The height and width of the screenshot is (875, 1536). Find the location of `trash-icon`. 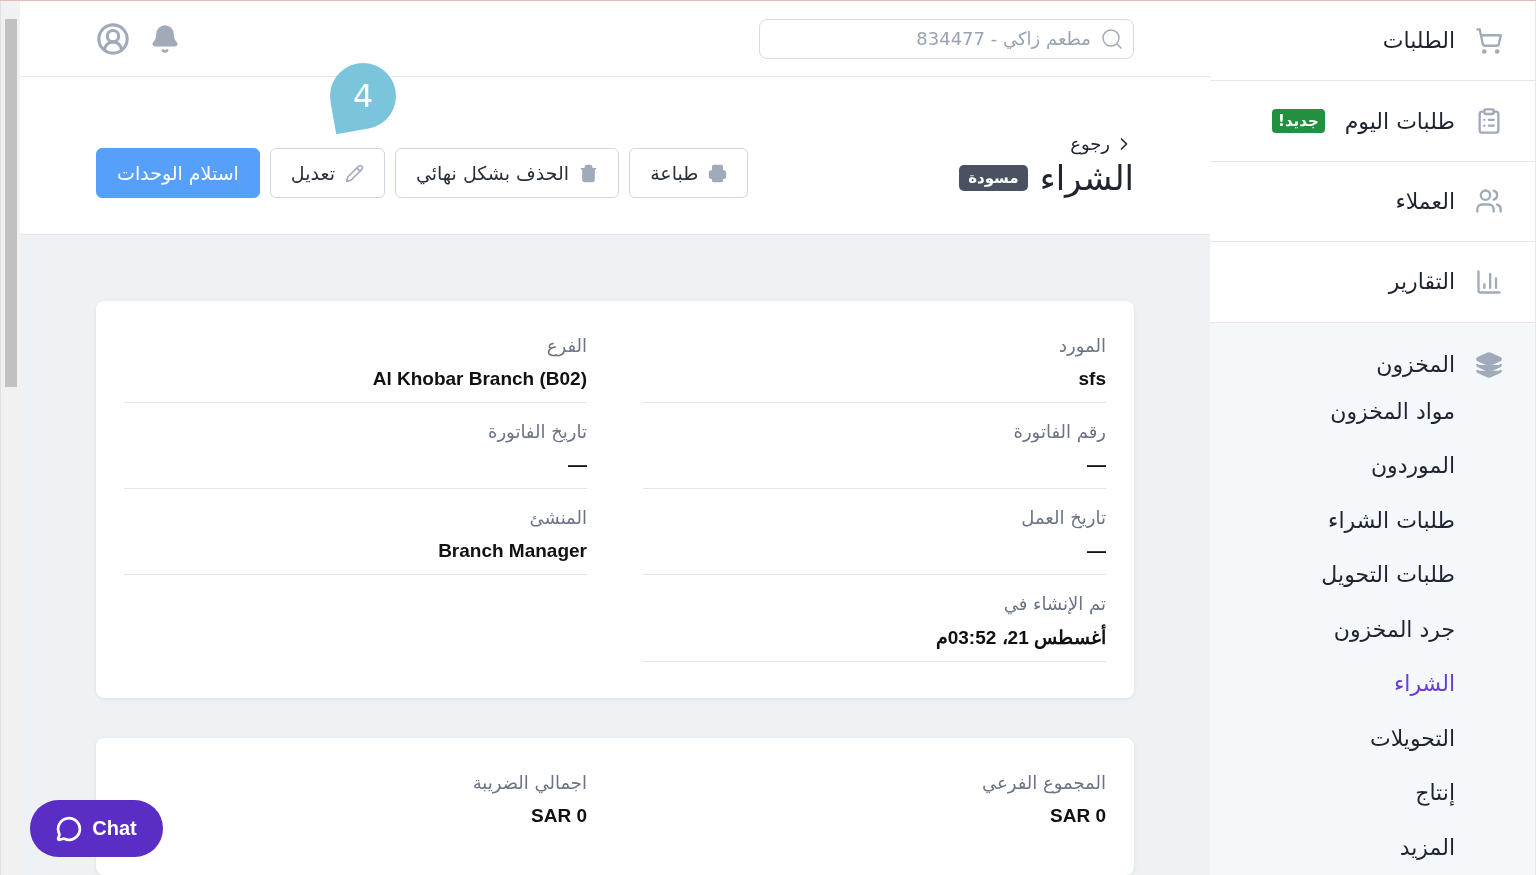

trash-icon is located at coordinates (589, 173).